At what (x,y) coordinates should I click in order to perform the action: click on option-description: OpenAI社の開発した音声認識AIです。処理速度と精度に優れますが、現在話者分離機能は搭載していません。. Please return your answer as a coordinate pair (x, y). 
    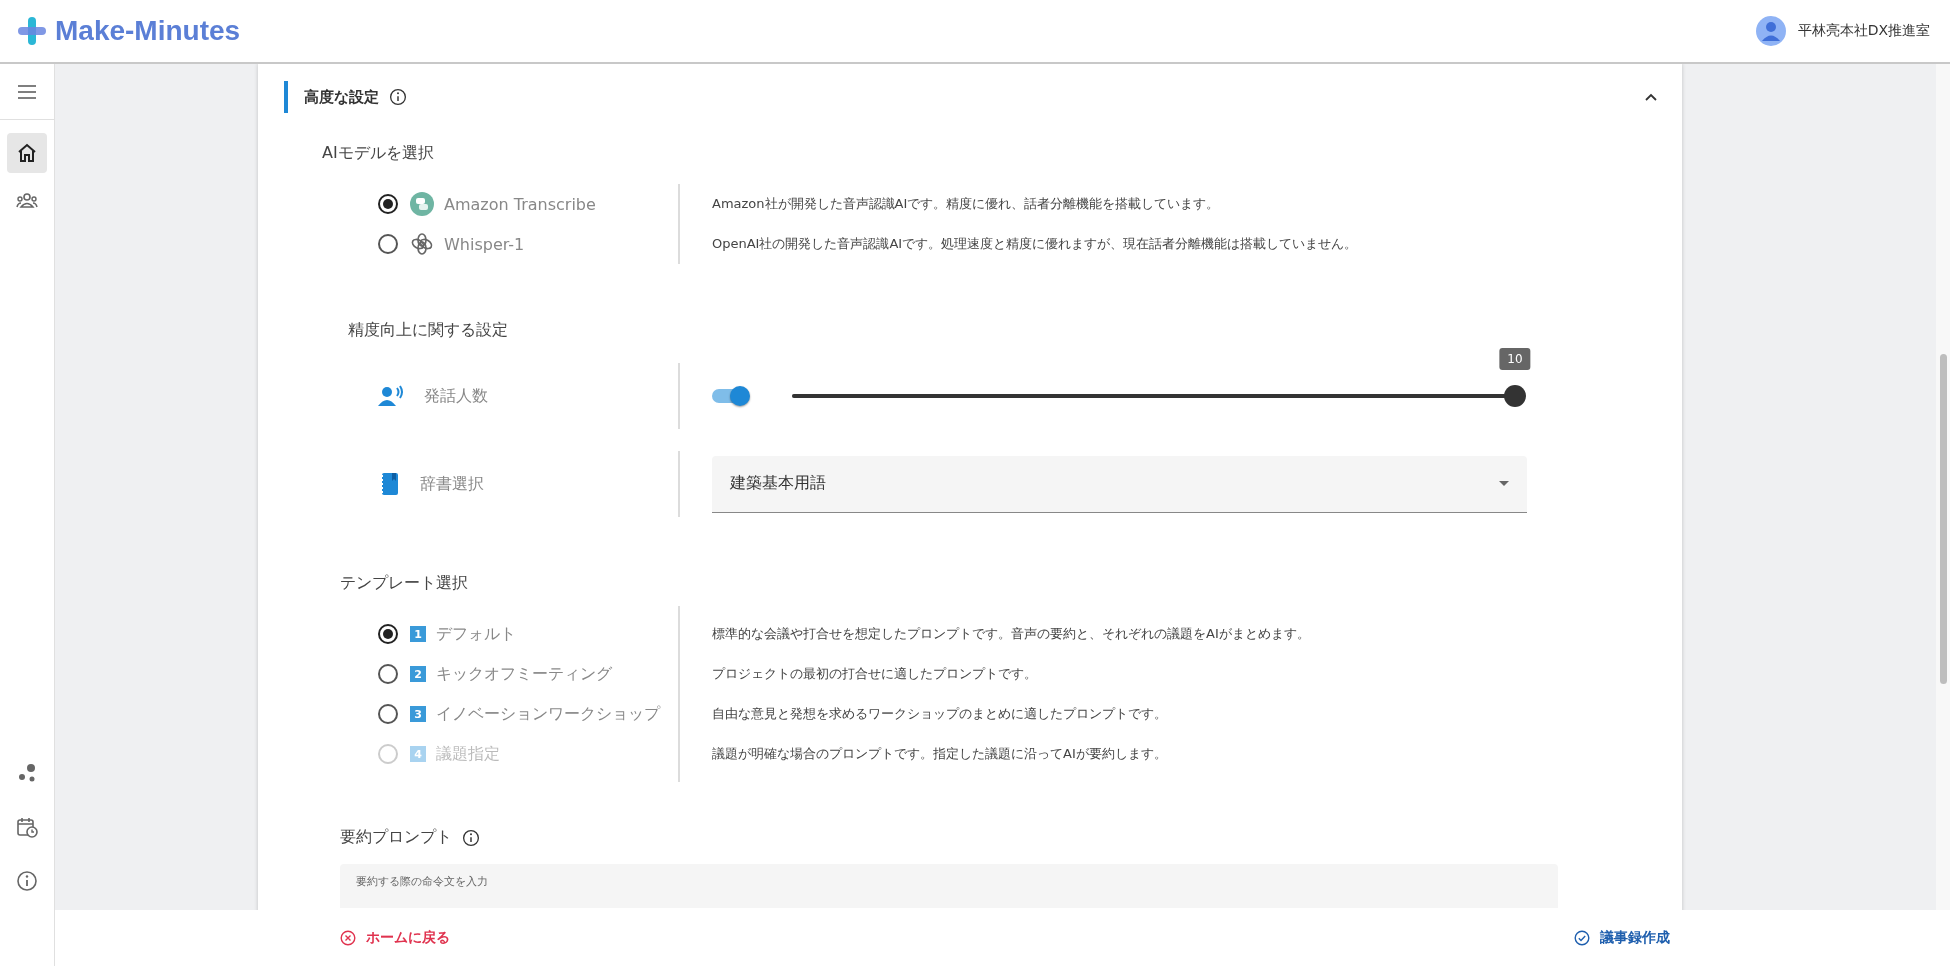
    Looking at the image, I should click on (1035, 244).